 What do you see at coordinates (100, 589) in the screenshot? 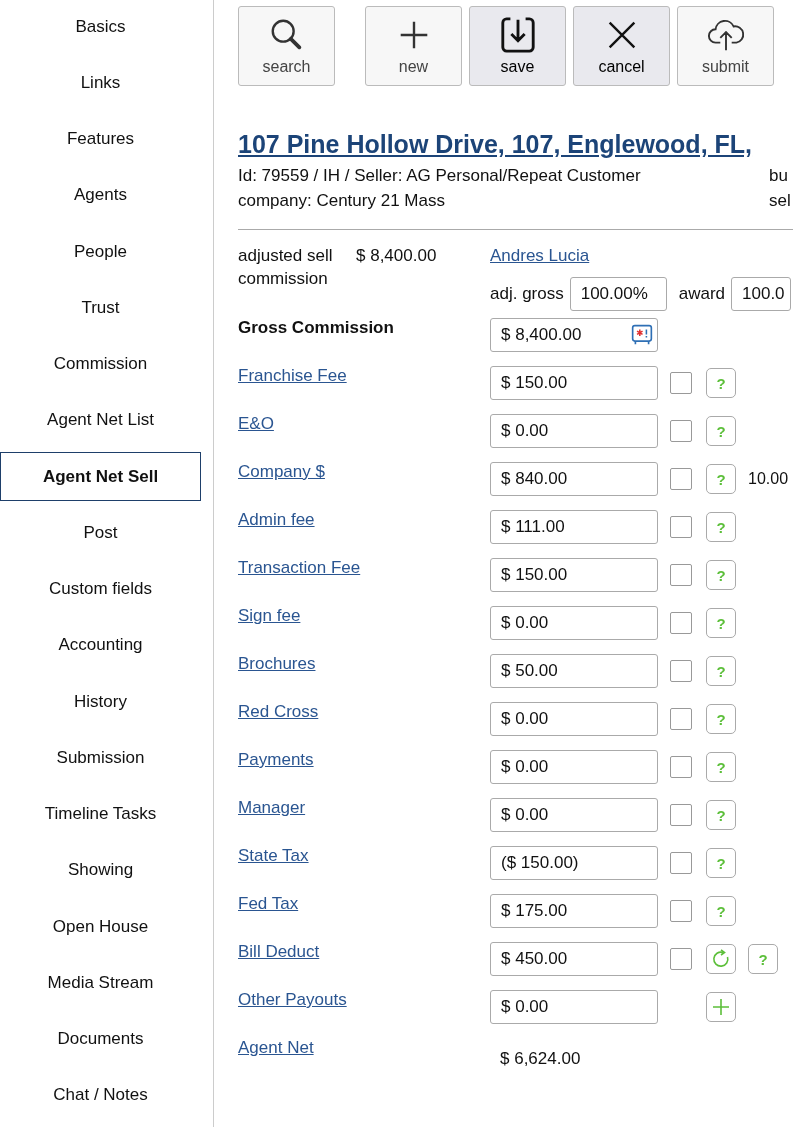
I see `sidebar-item: Custom fields` at bounding box center [100, 589].